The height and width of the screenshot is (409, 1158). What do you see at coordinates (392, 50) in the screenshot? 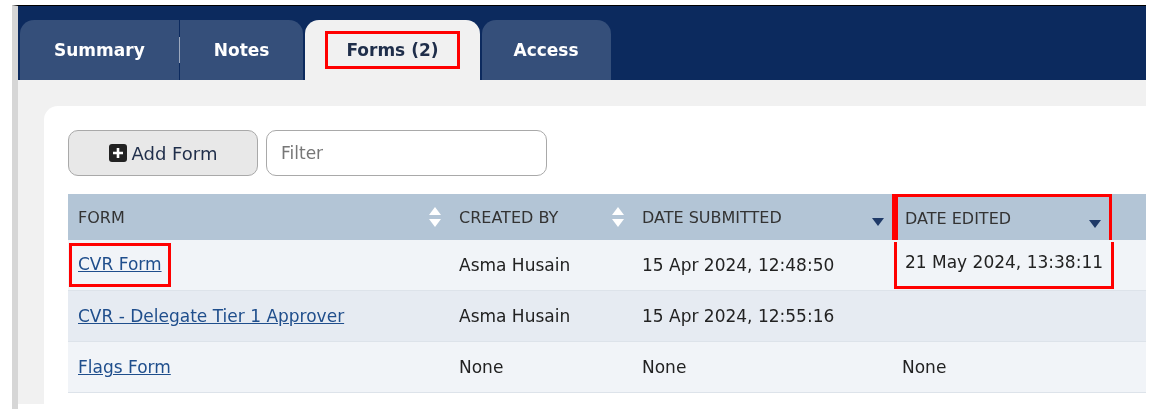
I see `tab: Forms (2)` at bounding box center [392, 50].